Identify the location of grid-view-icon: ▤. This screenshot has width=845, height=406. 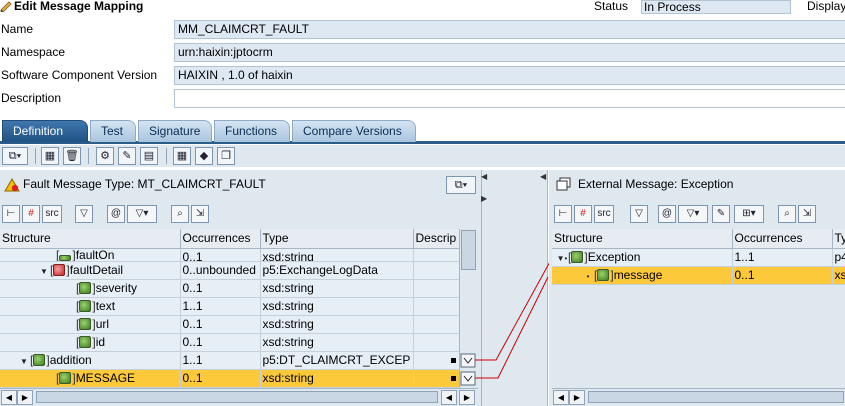
(149, 156).